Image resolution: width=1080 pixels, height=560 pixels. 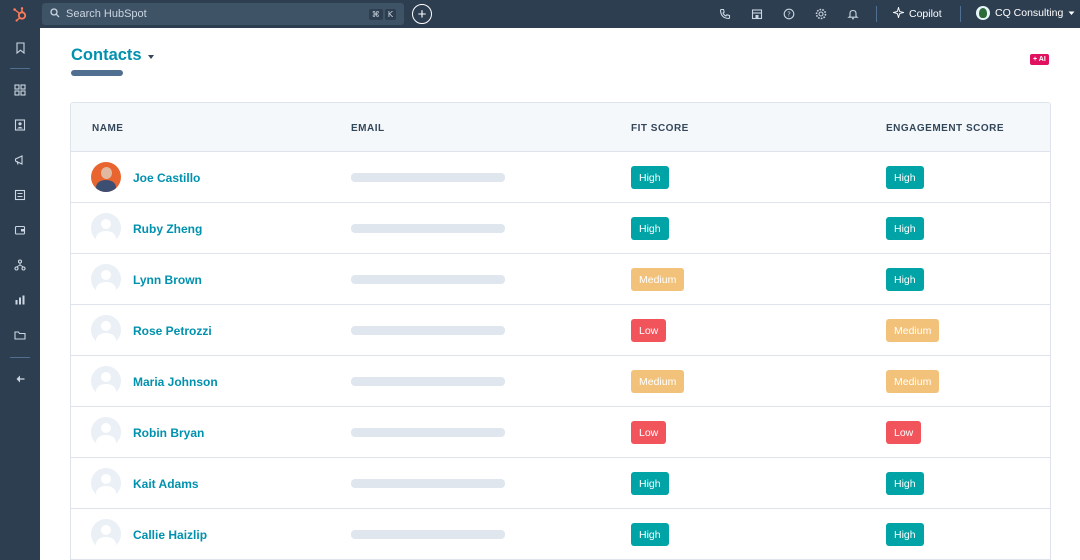 What do you see at coordinates (166, 484) in the screenshot?
I see `contact-name-link: Kait Adams` at bounding box center [166, 484].